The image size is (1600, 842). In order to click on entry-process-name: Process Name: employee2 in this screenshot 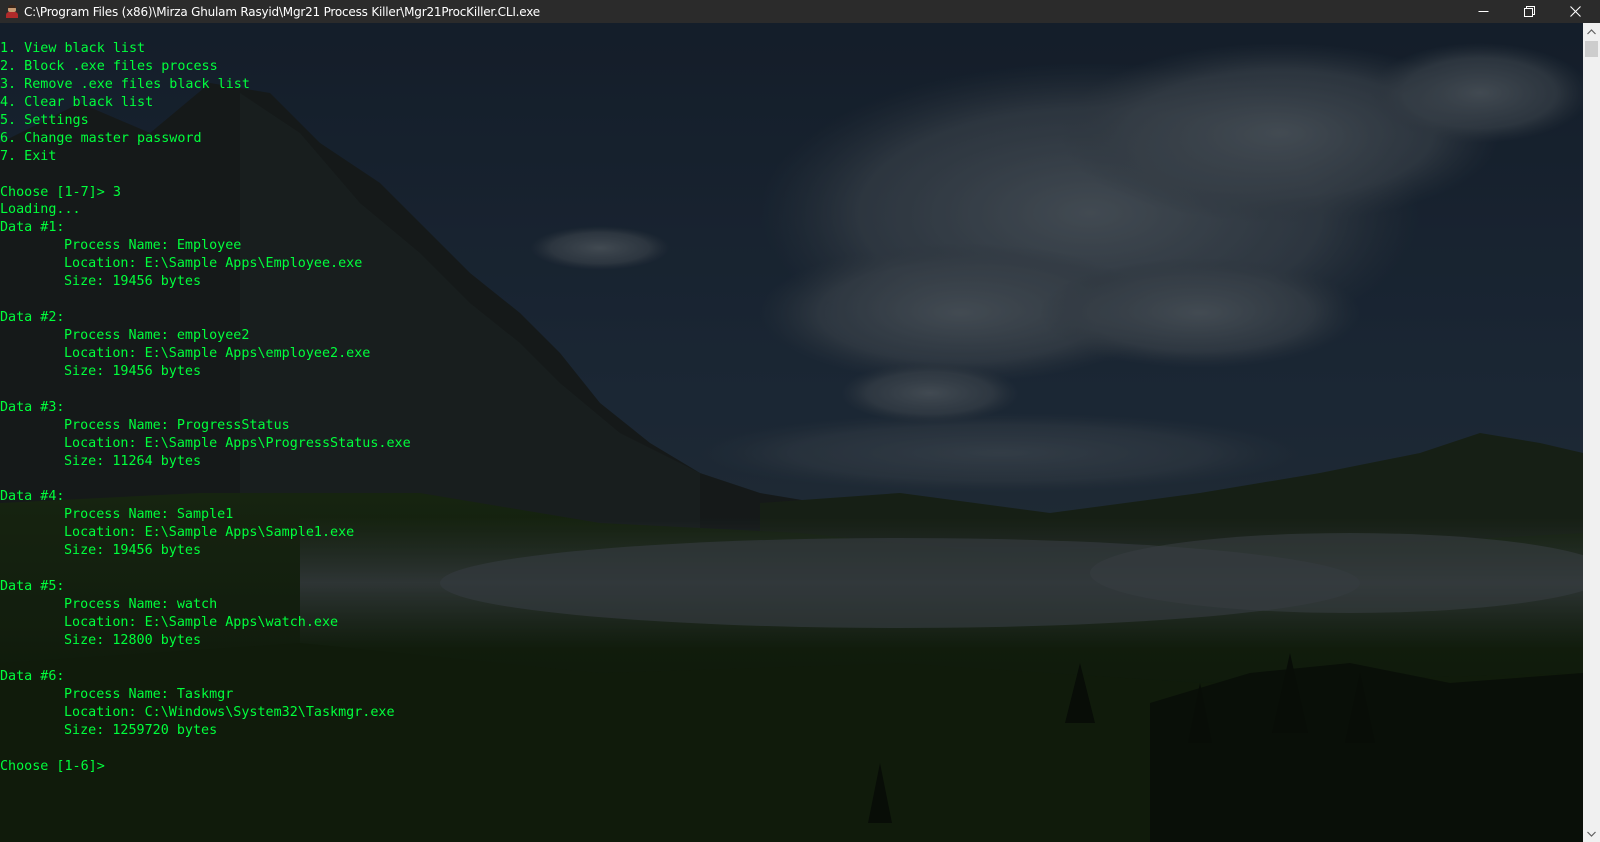, I will do `click(157, 335)`.